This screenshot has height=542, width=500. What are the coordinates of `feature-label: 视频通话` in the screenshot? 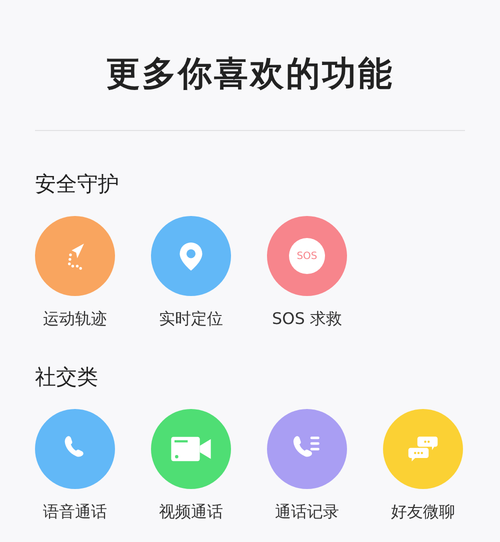 It's located at (191, 512).